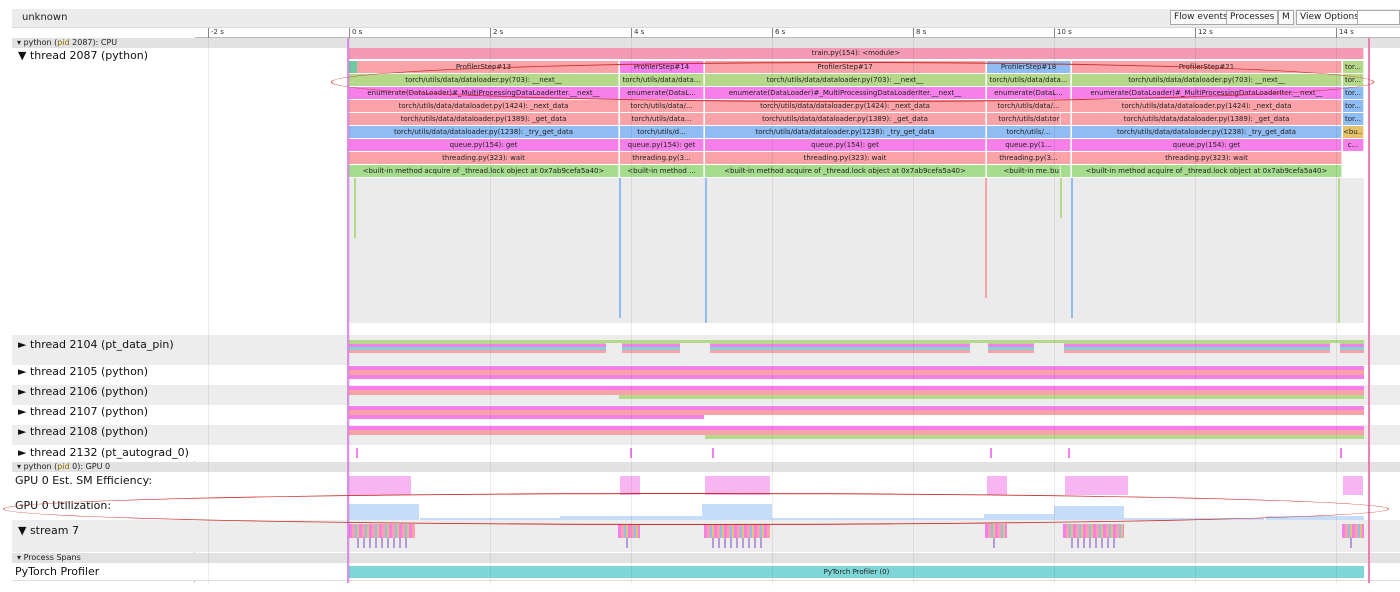 Image resolution: width=1400 pixels, height=592 pixels. Describe the element at coordinates (1378, 17) in the screenshot. I see `search-input` at that location.